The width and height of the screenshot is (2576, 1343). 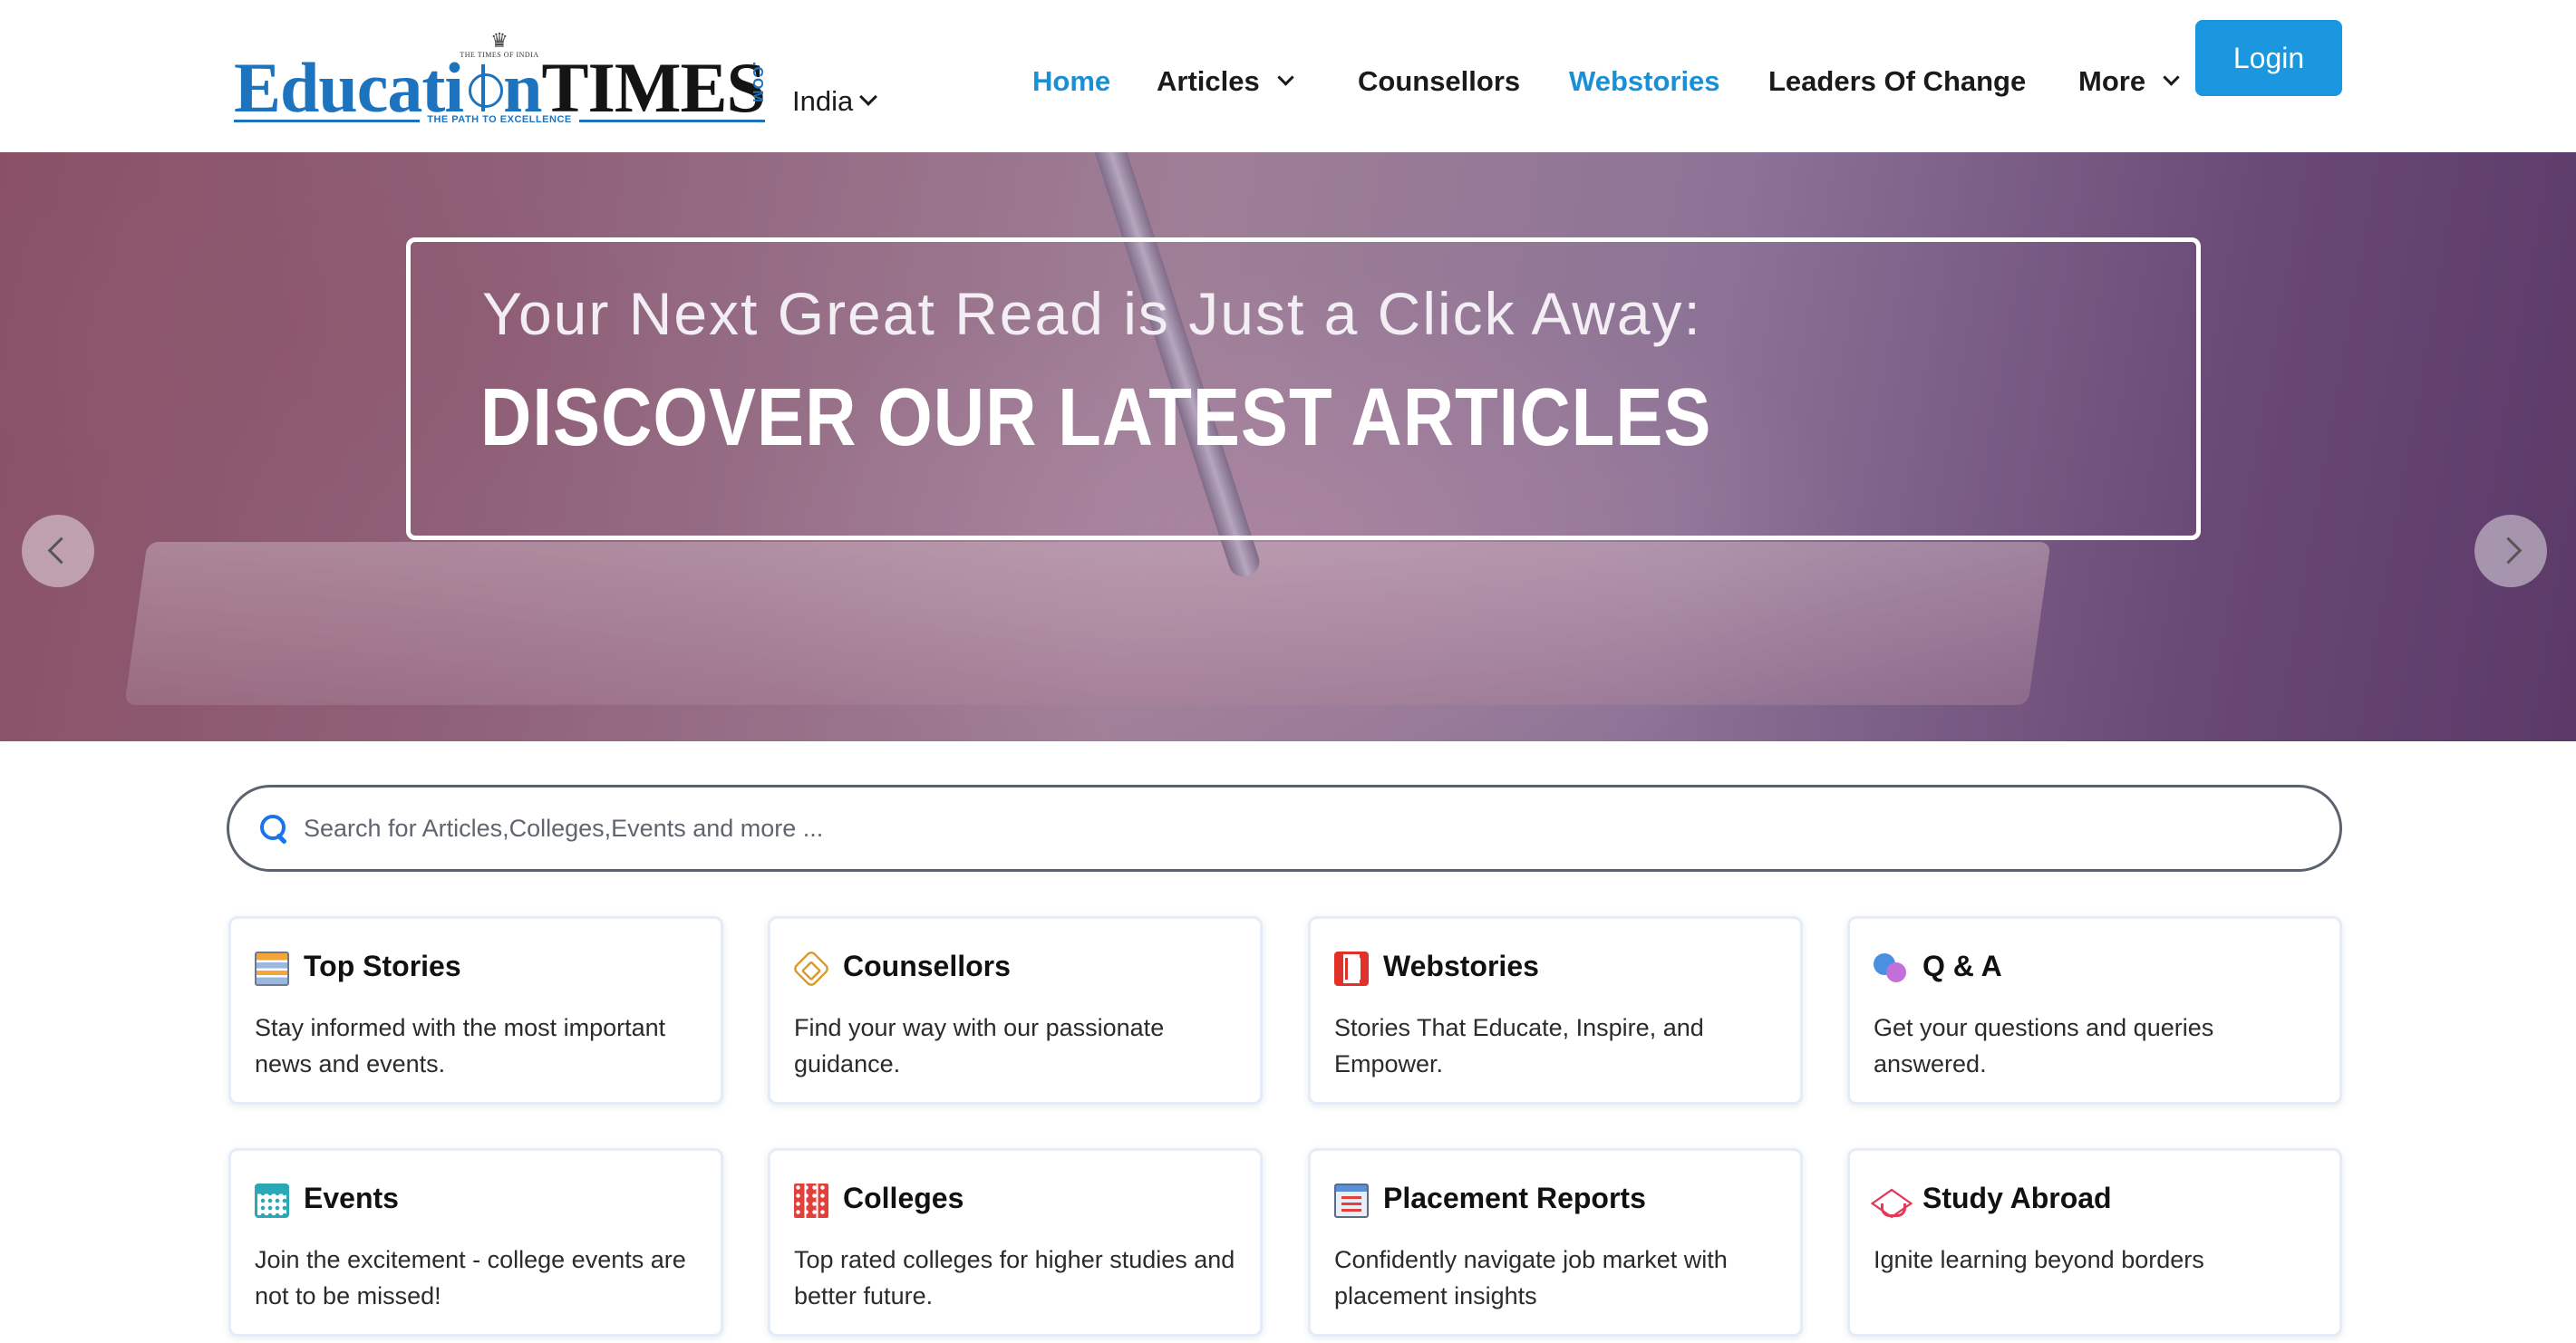 What do you see at coordinates (274, 830) in the screenshot?
I see `search-icon` at bounding box center [274, 830].